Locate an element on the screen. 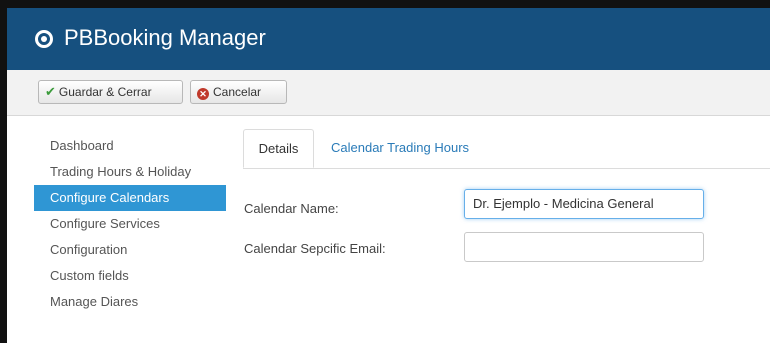 This screenshot has width=770, height=343. tab-details: Details is located at coordinates (278, 148).